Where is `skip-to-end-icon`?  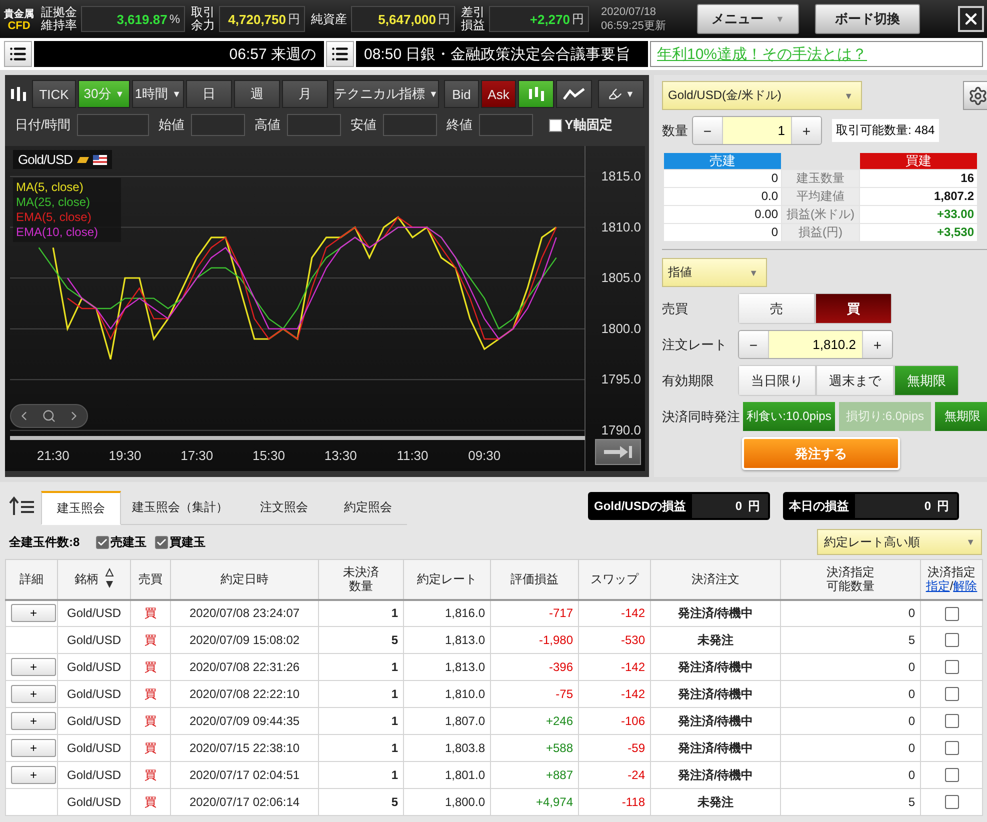
skip-to-end-icon is located at coordinates (618, 452).